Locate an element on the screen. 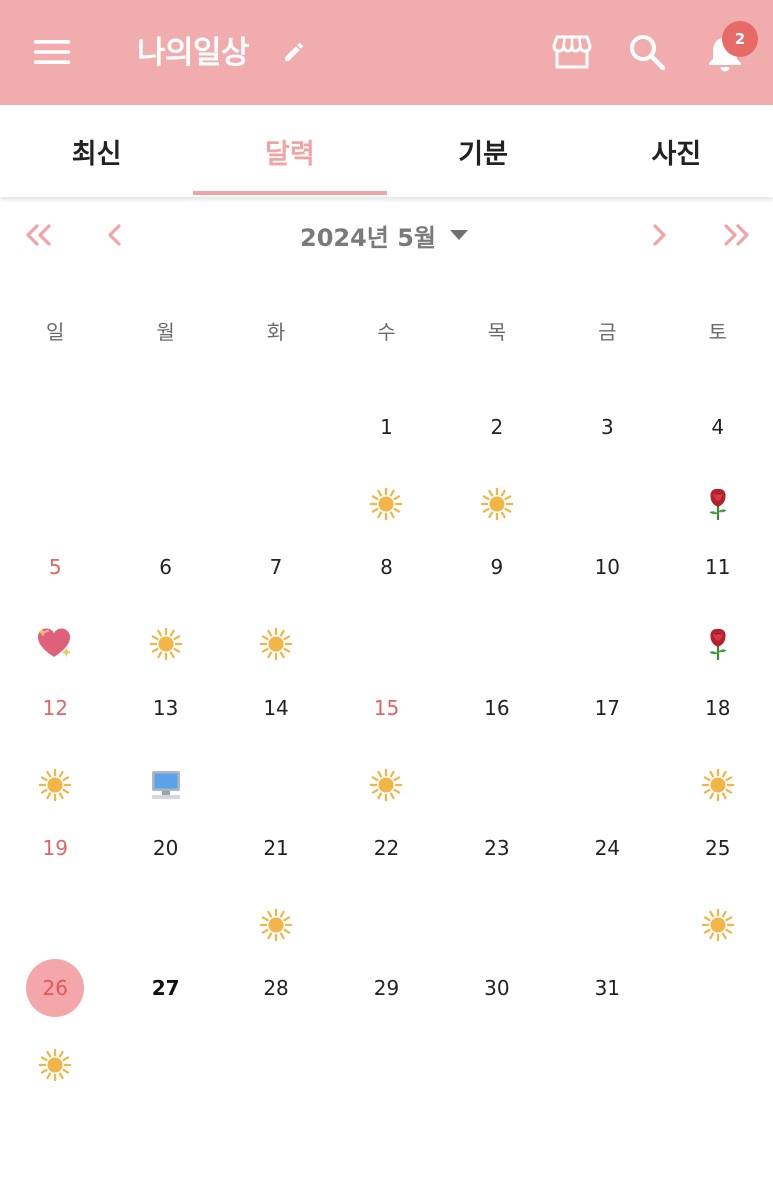  mood-heart is located at coordinates (55, 644).